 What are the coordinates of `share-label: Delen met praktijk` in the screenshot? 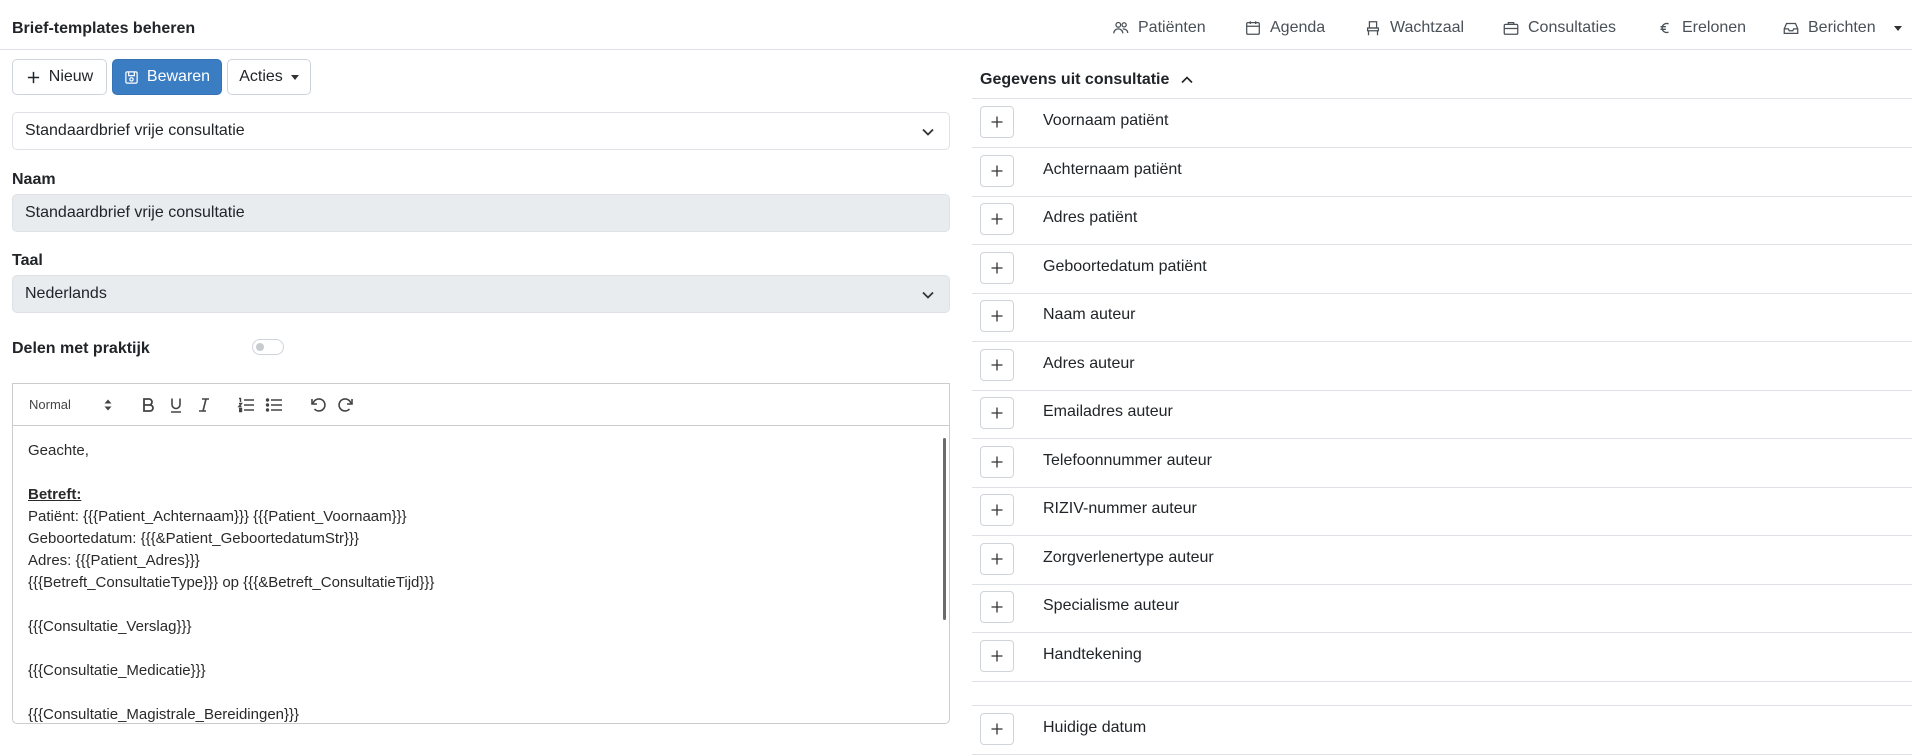 It's located at (81, 348).